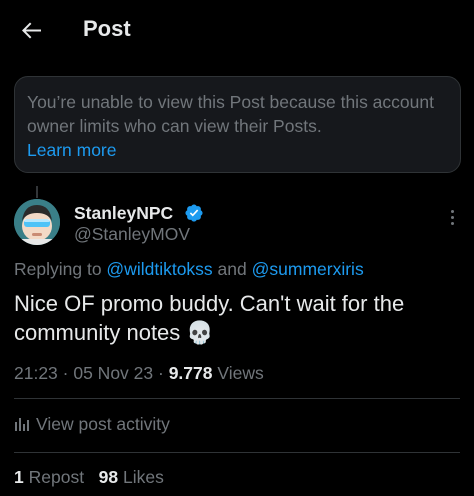 Image resolution: width=474 pixels, height=496 pixels. What do you see at coordinates (132, 234) in the screenshot?
I see `author-handle: @StanleyMOV` at bounding box center [132, 234].